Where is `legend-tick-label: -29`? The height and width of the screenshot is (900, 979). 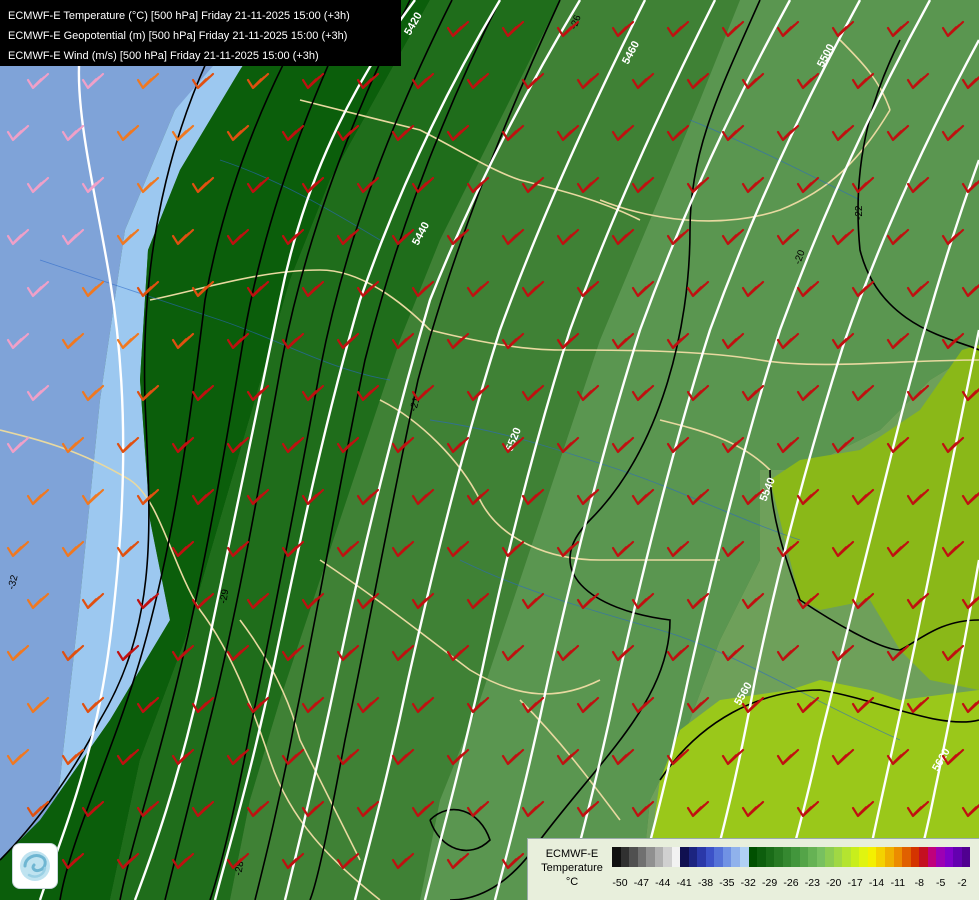
legend-tick-label: -29 is located at coordinates (770, 883).